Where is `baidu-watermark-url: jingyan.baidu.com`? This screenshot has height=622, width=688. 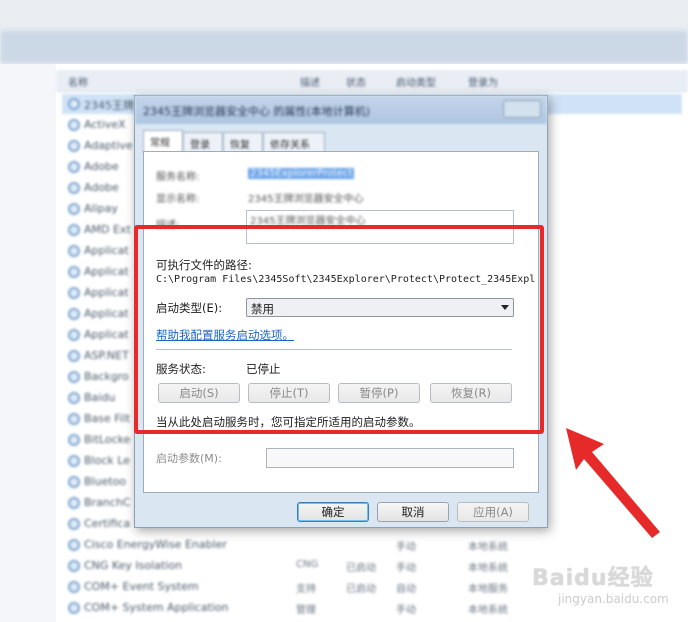 baidu-watermark-url: jingyan.baidu.com is located at coordinates (613, 599).